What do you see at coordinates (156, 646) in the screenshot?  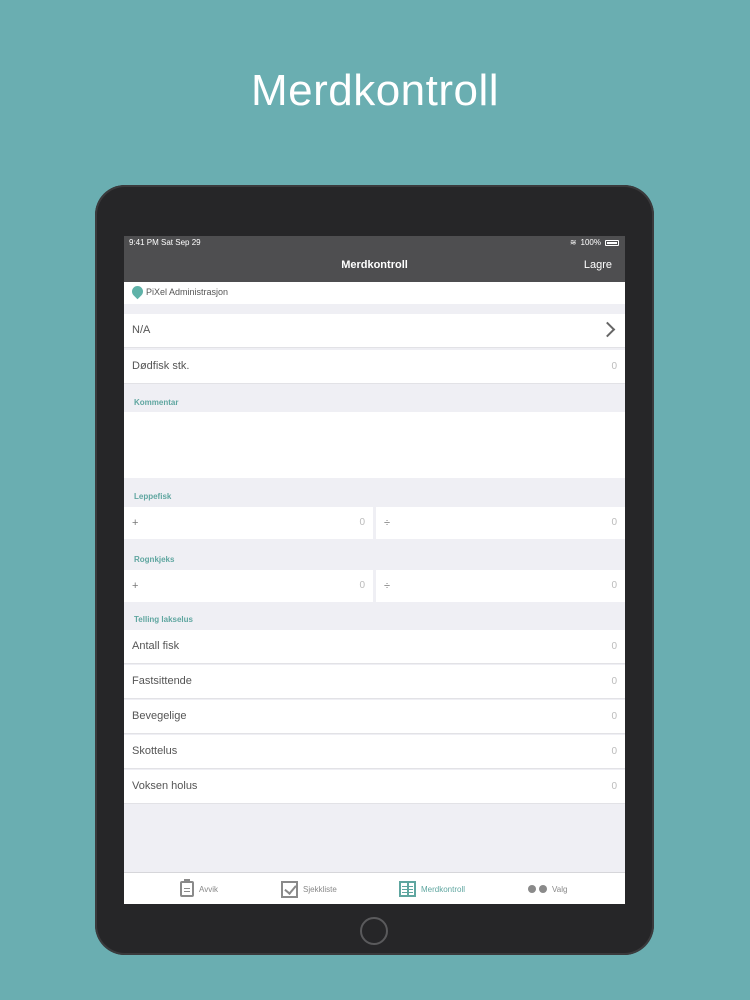 I see `lice-row-label: Antall fisk` at bounding box center [156, 646].